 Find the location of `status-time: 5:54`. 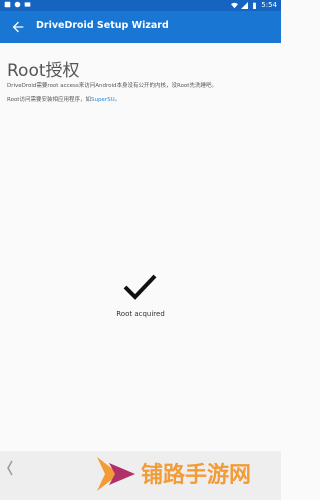

status-time: 5:54 is located at coordinates (269, 5).